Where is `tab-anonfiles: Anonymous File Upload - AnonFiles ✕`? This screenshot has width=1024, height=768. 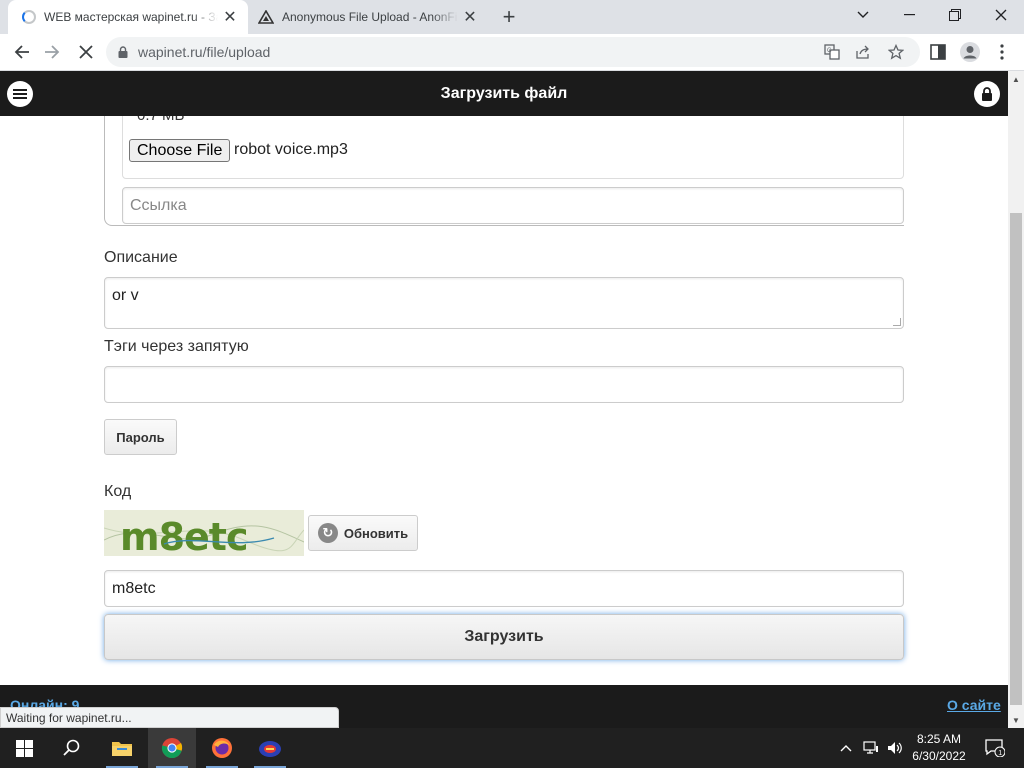
tab-anonfiles: Anonymous File Upload - AnonFiles ✕ is located at coordinates (369, 17).